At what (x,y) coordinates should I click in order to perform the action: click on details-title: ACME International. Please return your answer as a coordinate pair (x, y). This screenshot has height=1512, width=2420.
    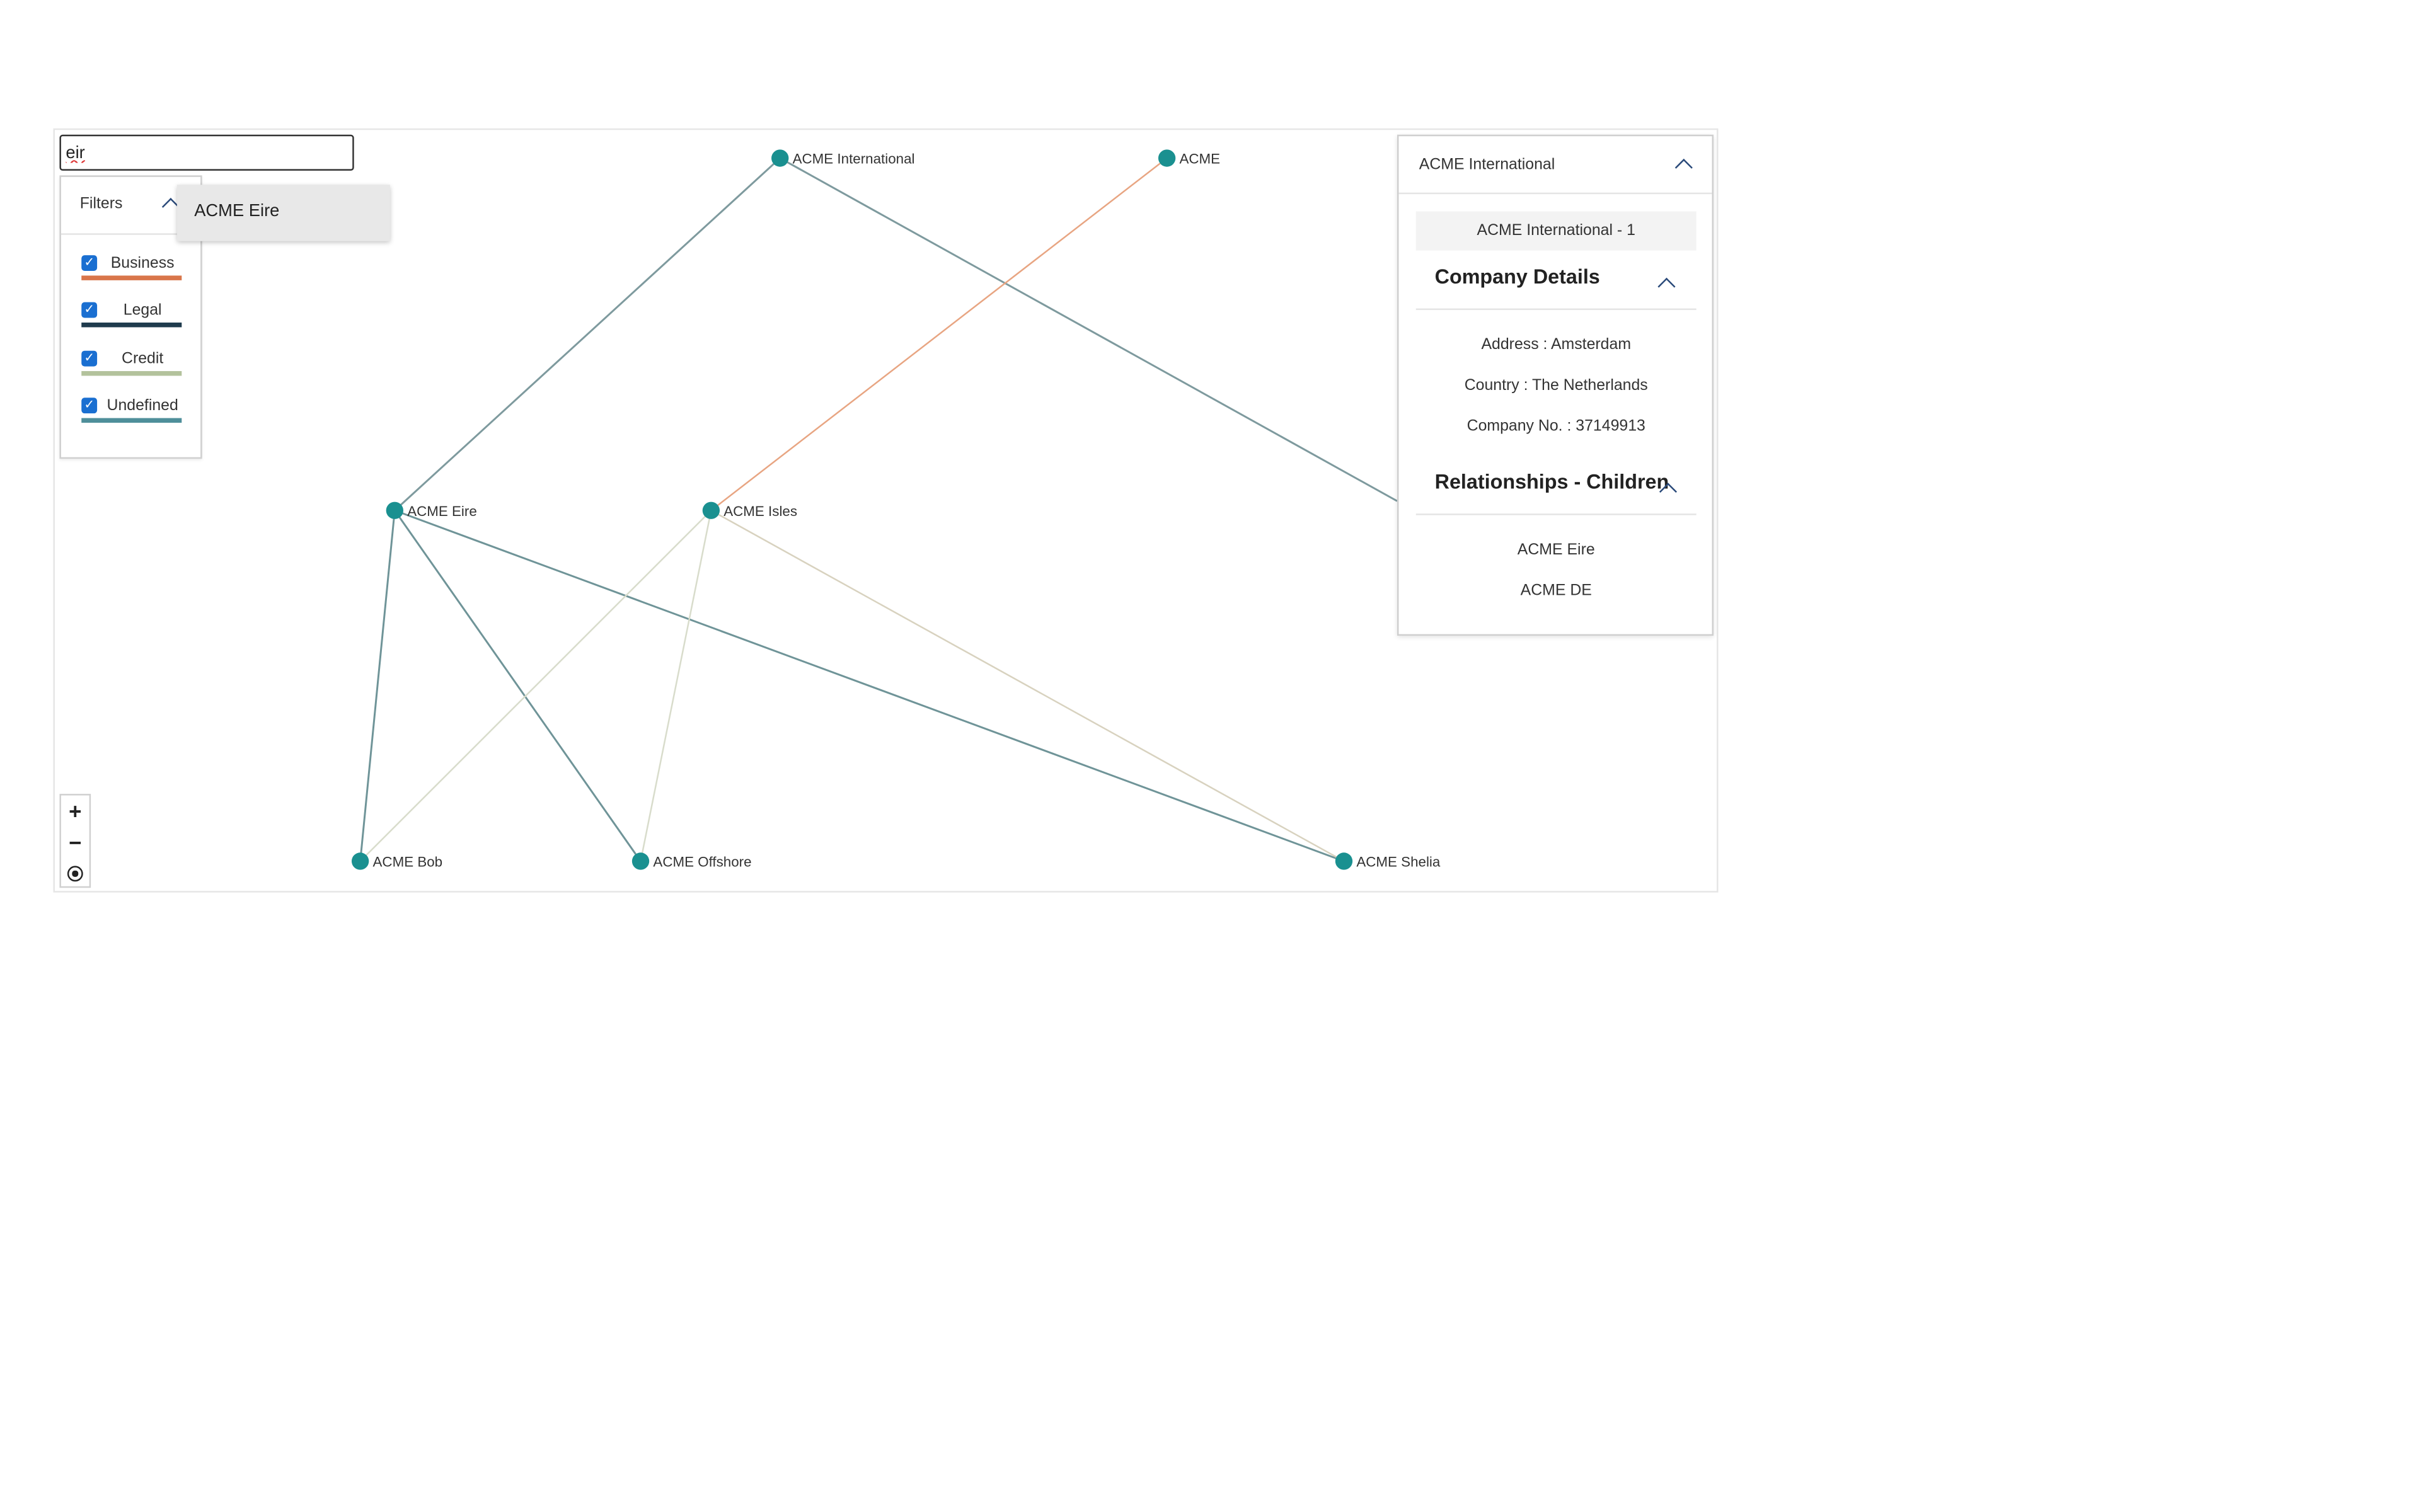
    Looking at the image, I should click on (1487, 165).